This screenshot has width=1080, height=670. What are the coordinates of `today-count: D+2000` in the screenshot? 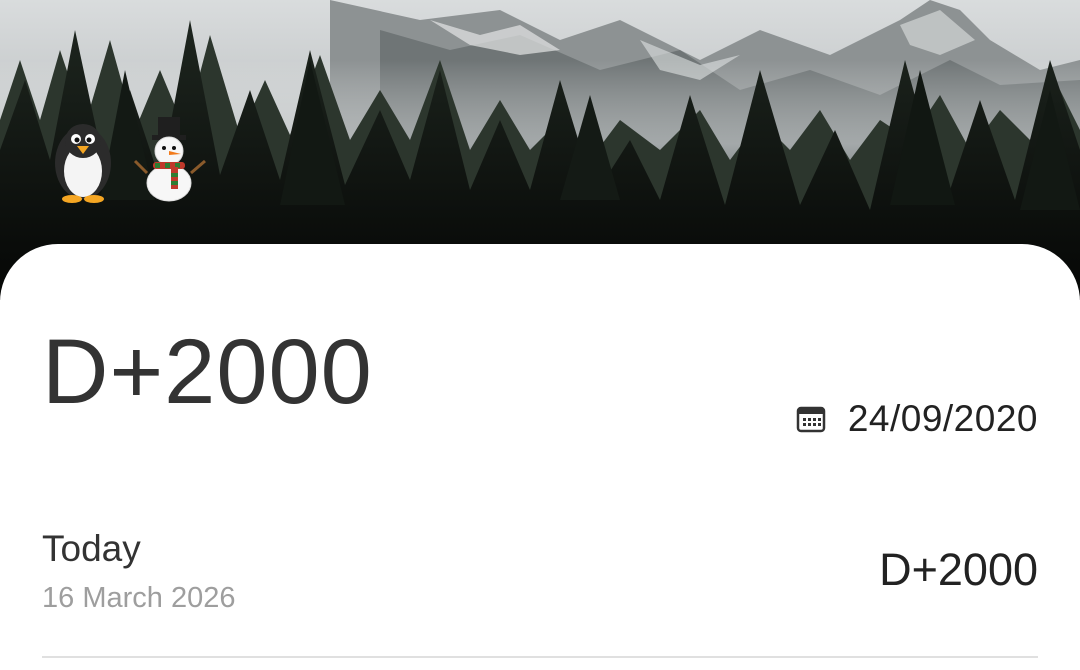 It's located at (958, 569).